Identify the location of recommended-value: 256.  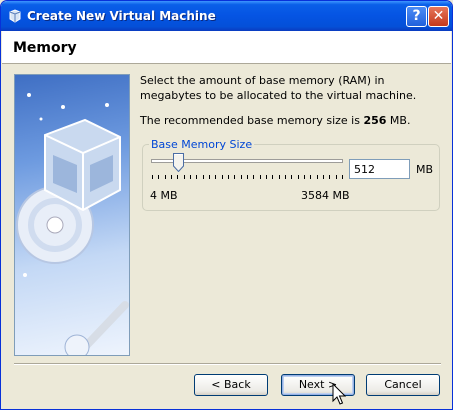
(375, 120).